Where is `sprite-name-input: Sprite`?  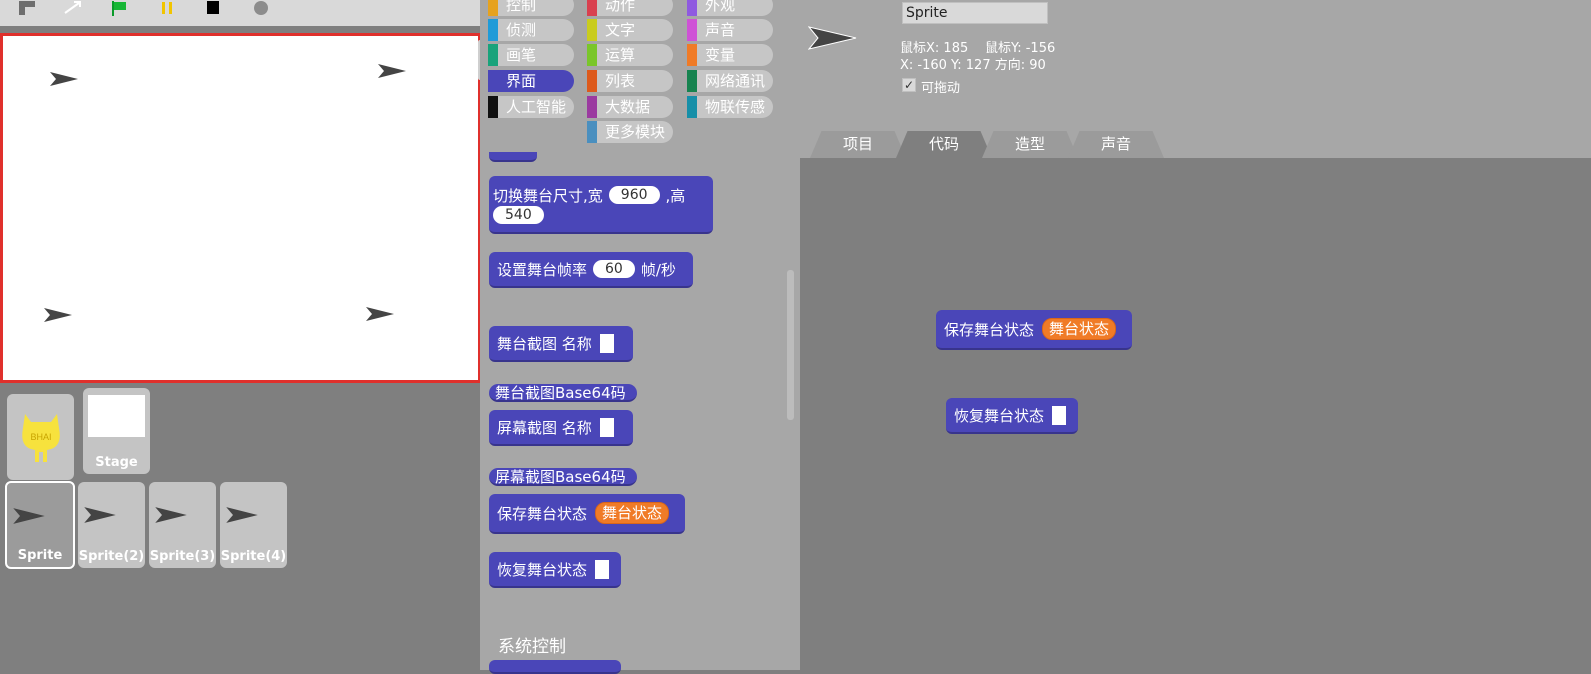 sprite-name-input: Sprite is located at coordinates (975, 13).